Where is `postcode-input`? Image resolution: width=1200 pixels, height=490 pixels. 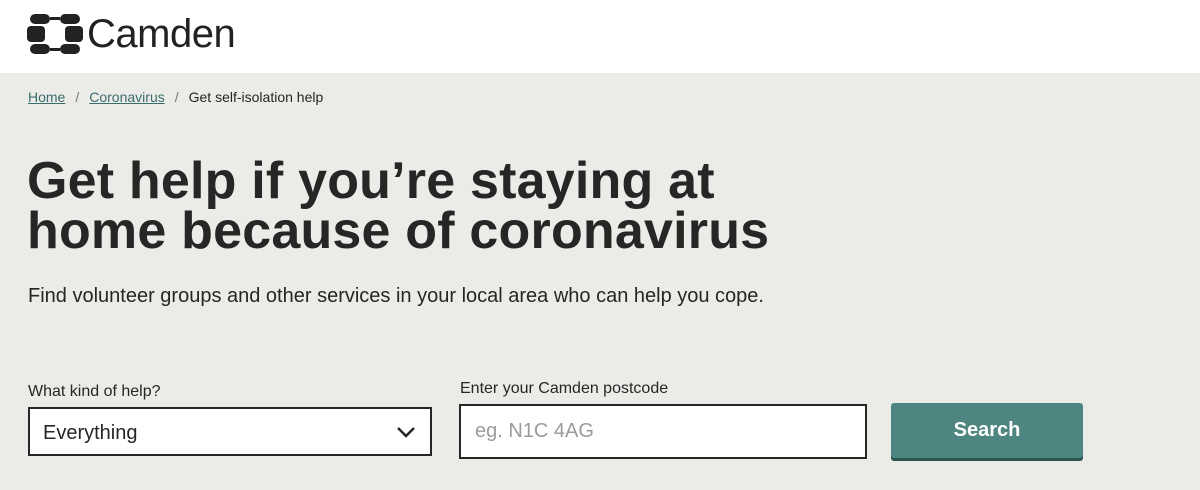
postcode-input is located at coordinates (663, 431).